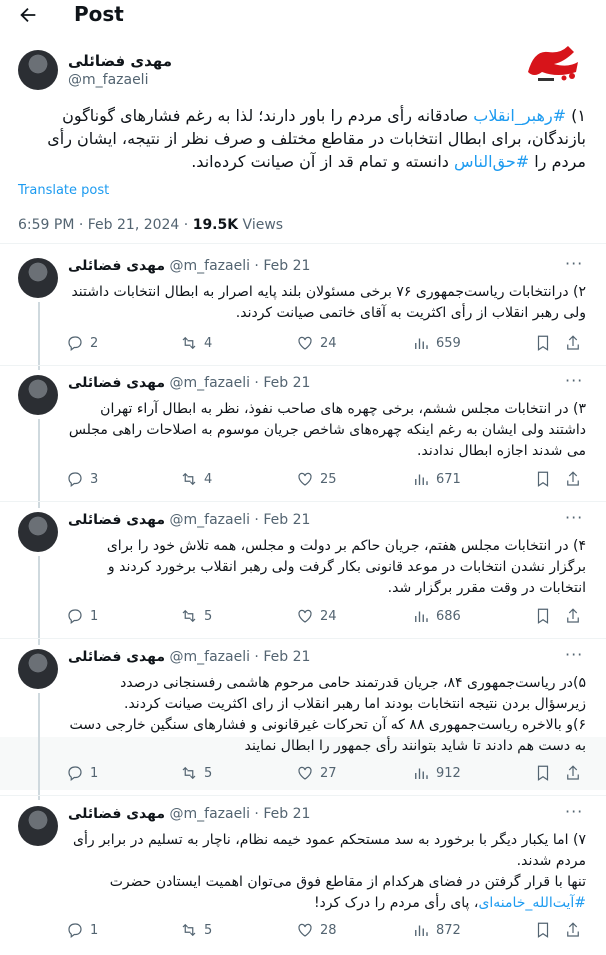 The width and height of the screenshot is (606, 955). What do you see at coordinates (436, 616) in the screenshot?
I see `views-button: 686` at bounding box center [436, 616].